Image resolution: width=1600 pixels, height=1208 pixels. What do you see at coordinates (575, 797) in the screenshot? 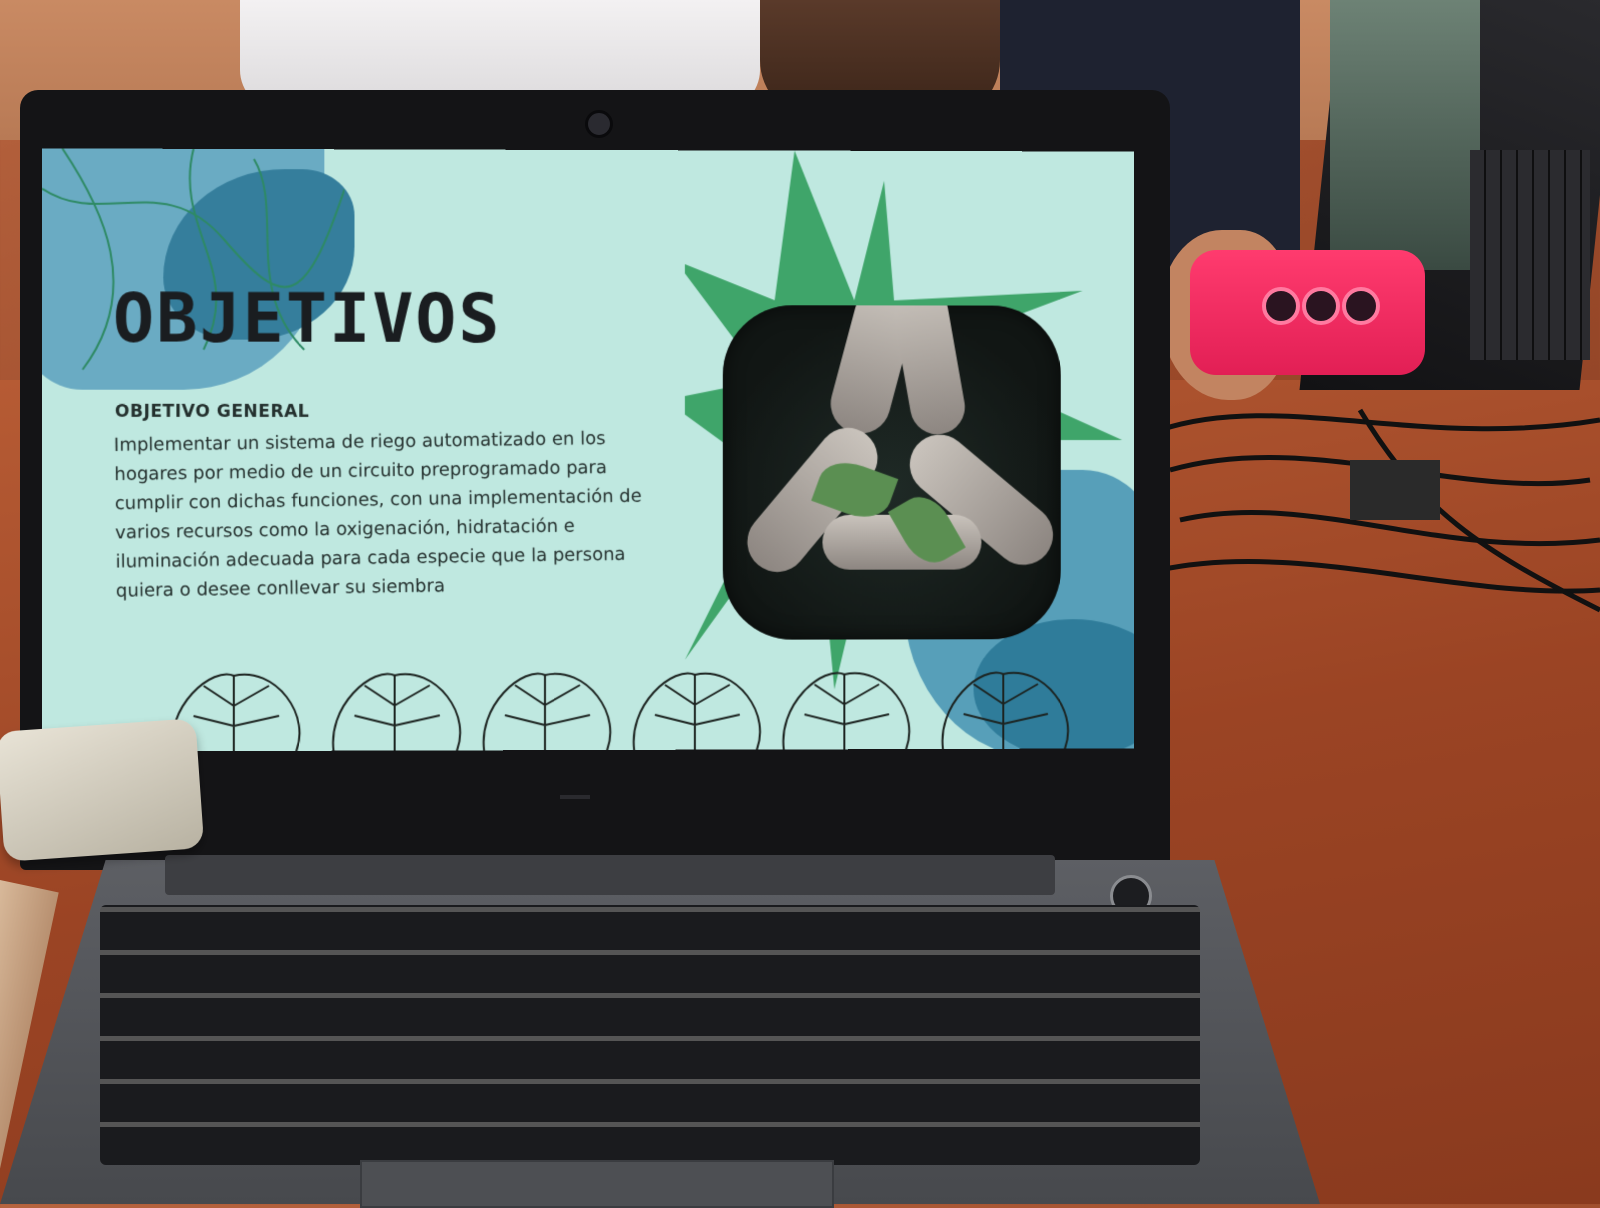
I see `bezel-logo` at bounding box center [575, 797].